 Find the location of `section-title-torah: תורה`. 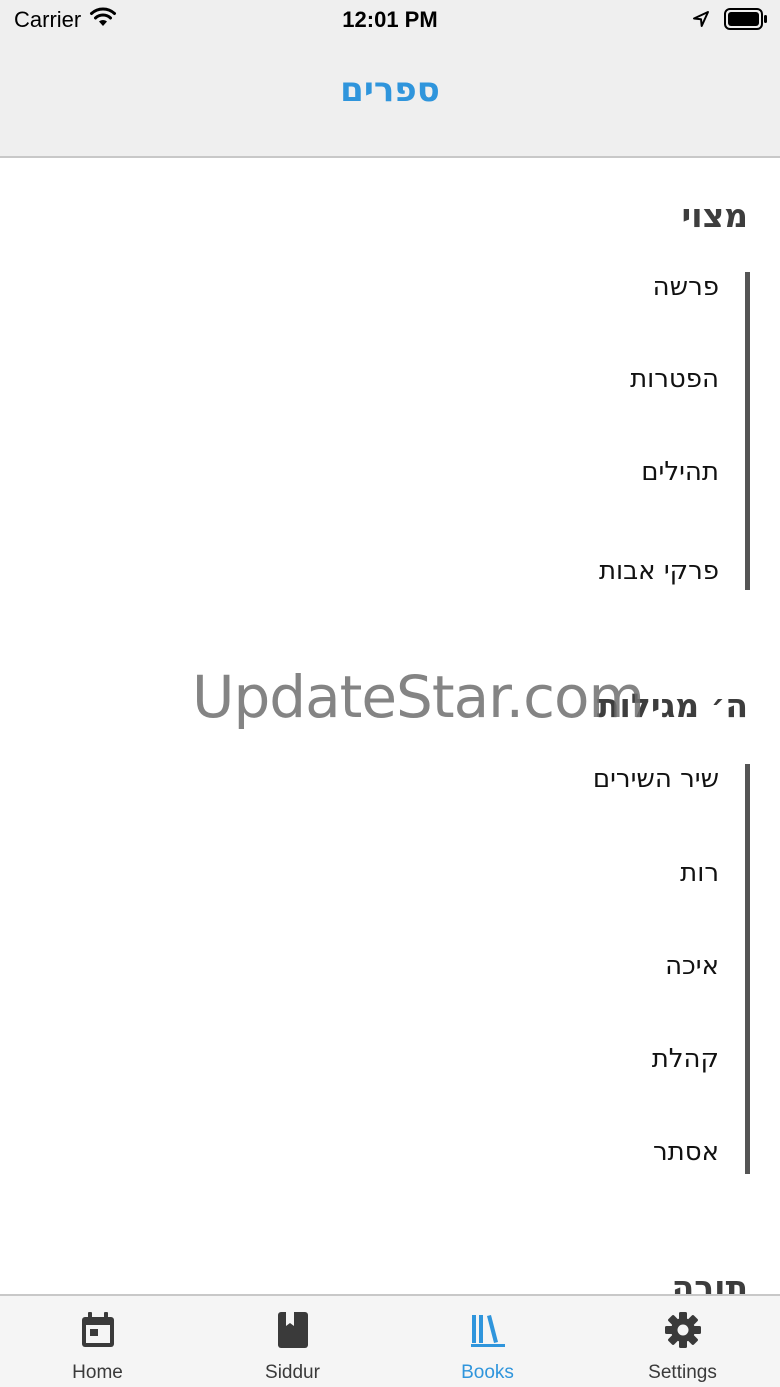

section-title-torah: תורה is located at coordinates (709, 1281).